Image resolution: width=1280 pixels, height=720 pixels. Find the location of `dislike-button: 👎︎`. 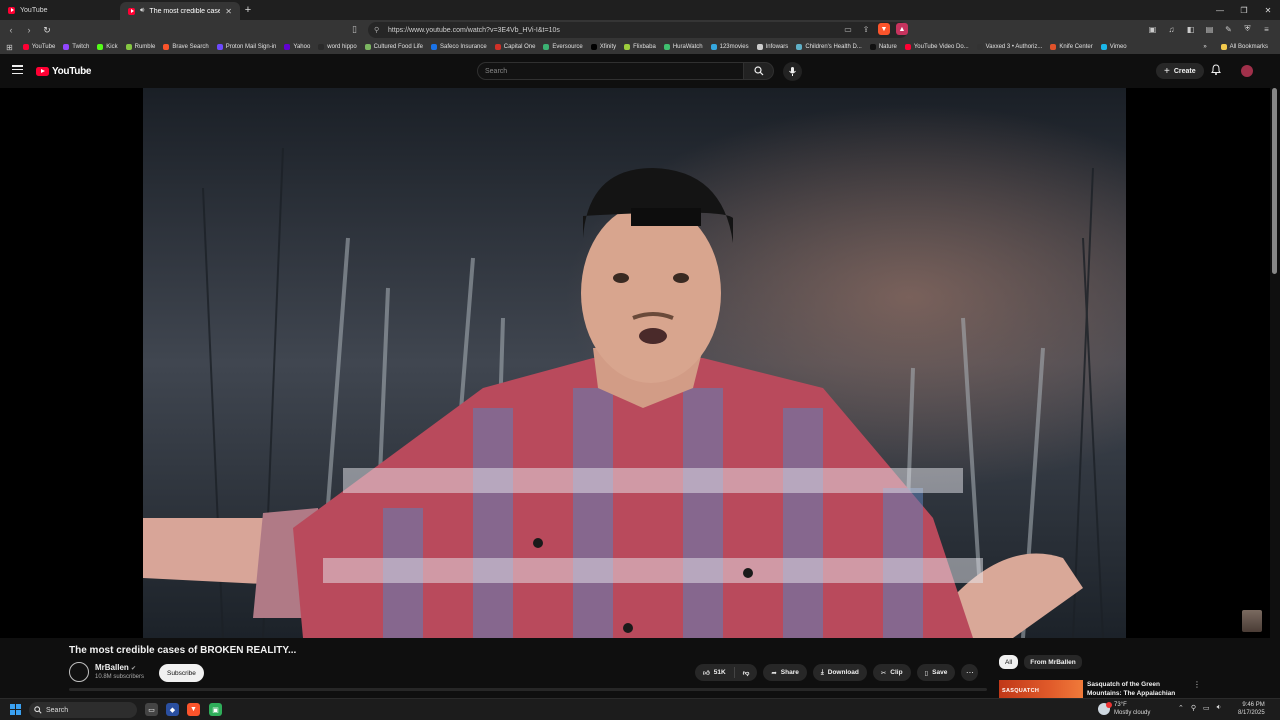

dislike-button: 👎︎ is located at coordinates (746, 673).